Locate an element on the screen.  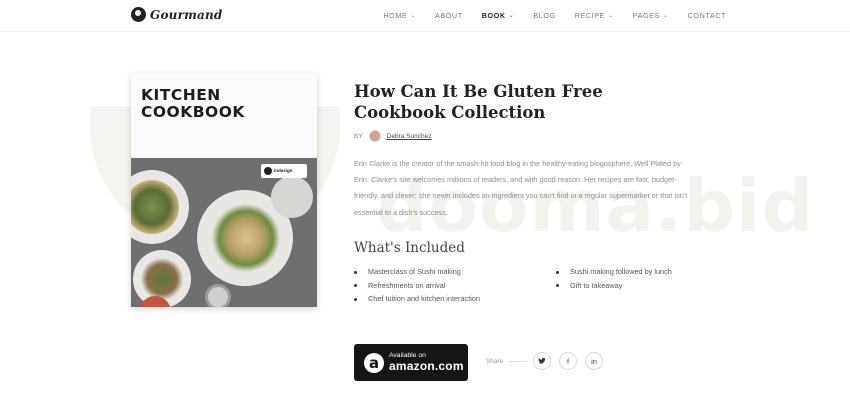
nav-label: HOME is located at coordinates (395, 15).